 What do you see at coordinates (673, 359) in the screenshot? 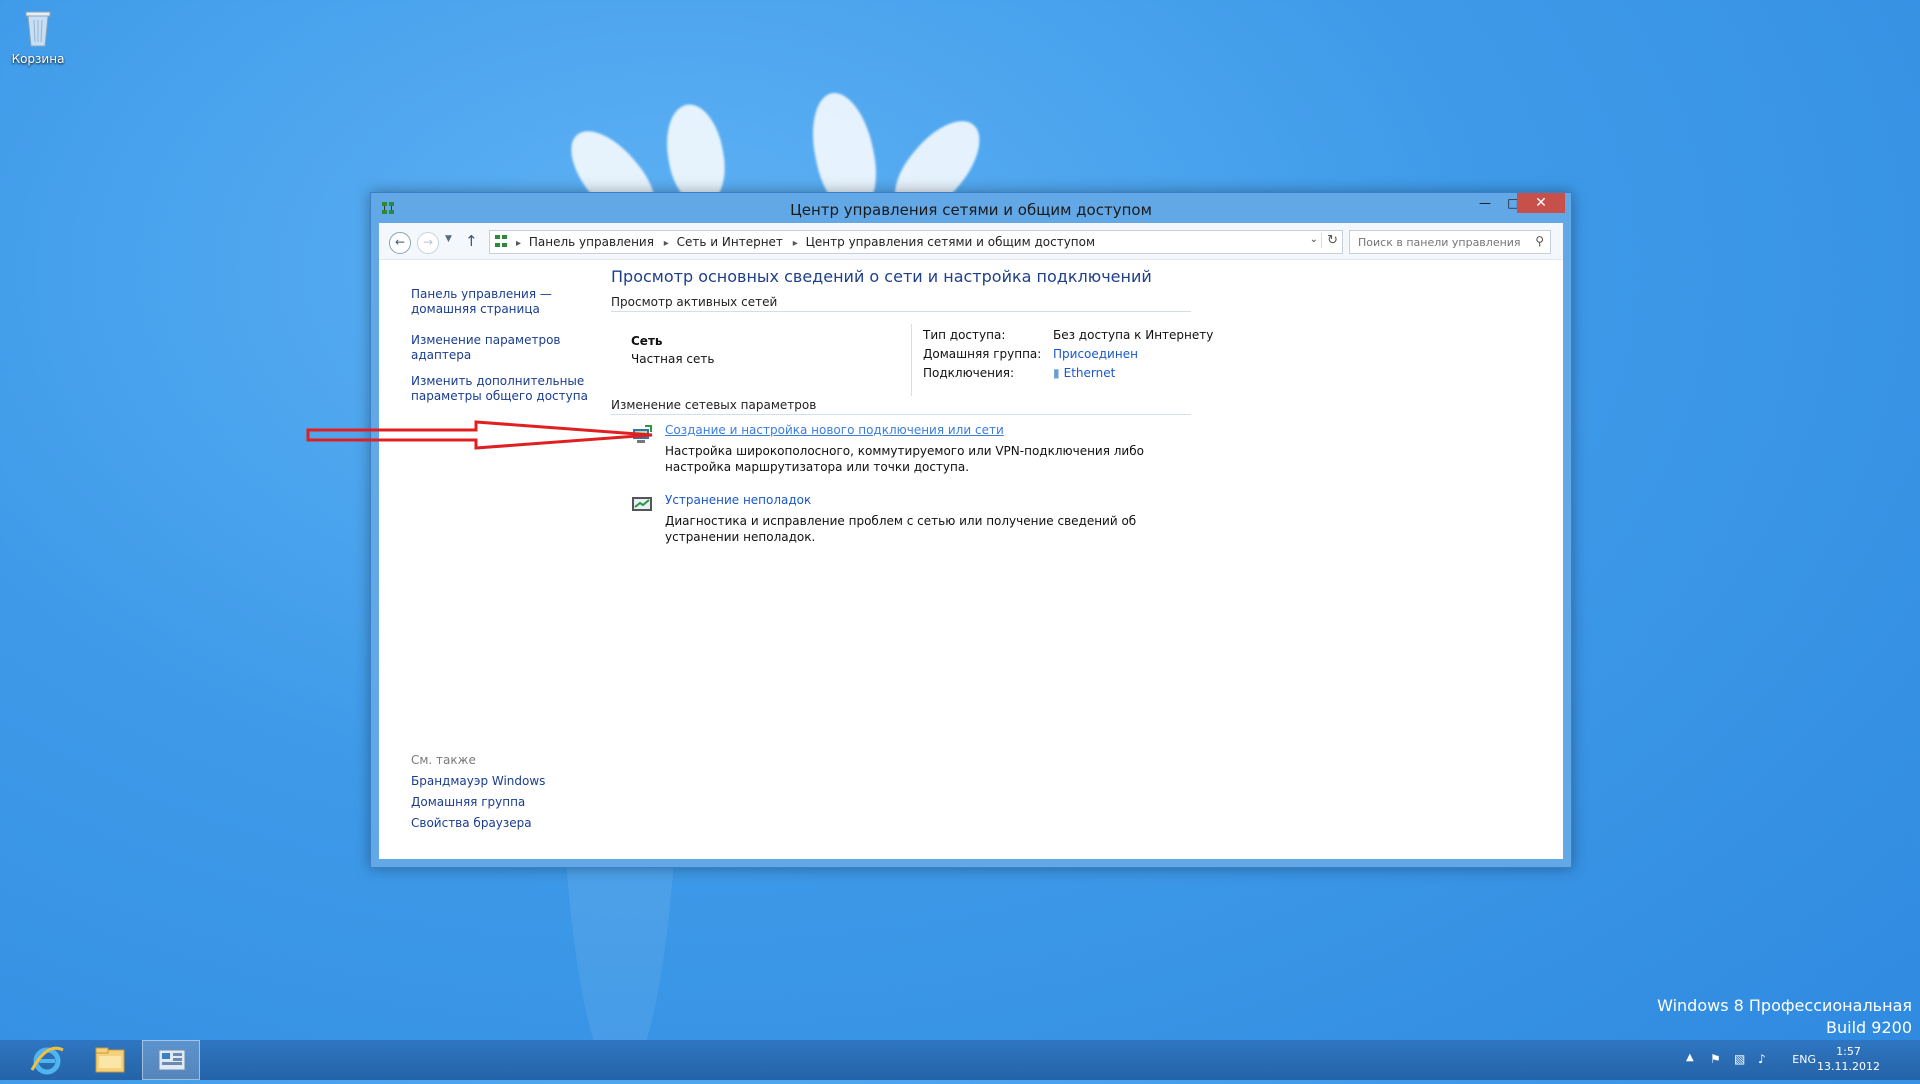
I see `network-type: Частная сеть` at bounding box center [673, 359].